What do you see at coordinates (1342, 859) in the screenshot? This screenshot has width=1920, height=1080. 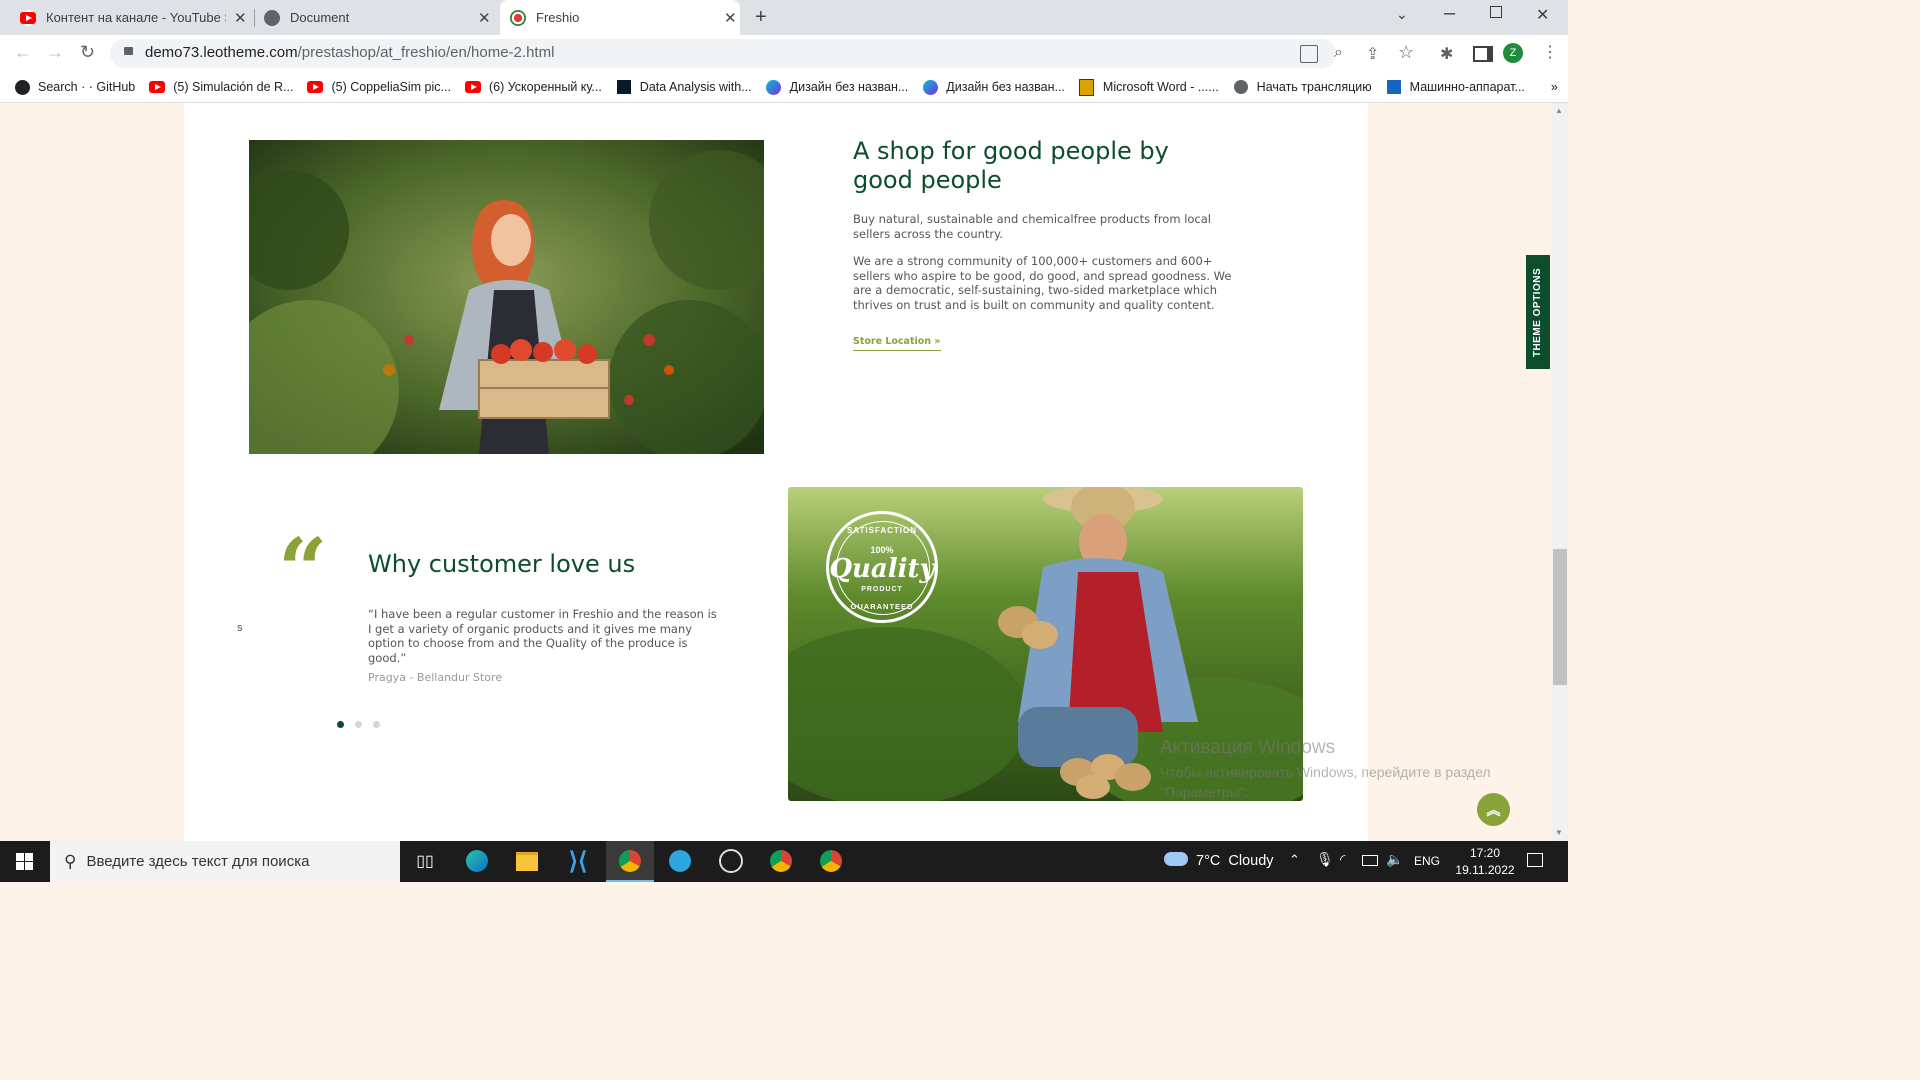 I see `wifi-icon: ◜` at bounding box center [1342, 859].